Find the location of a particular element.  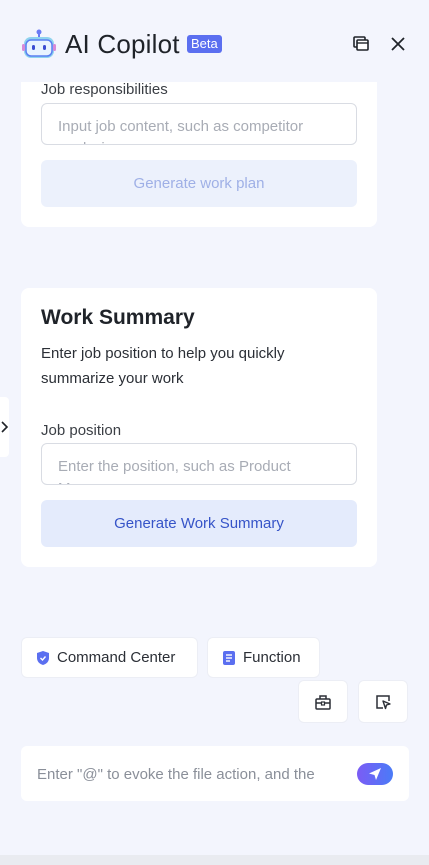

select-element-button is located at coordinates (383, 701).